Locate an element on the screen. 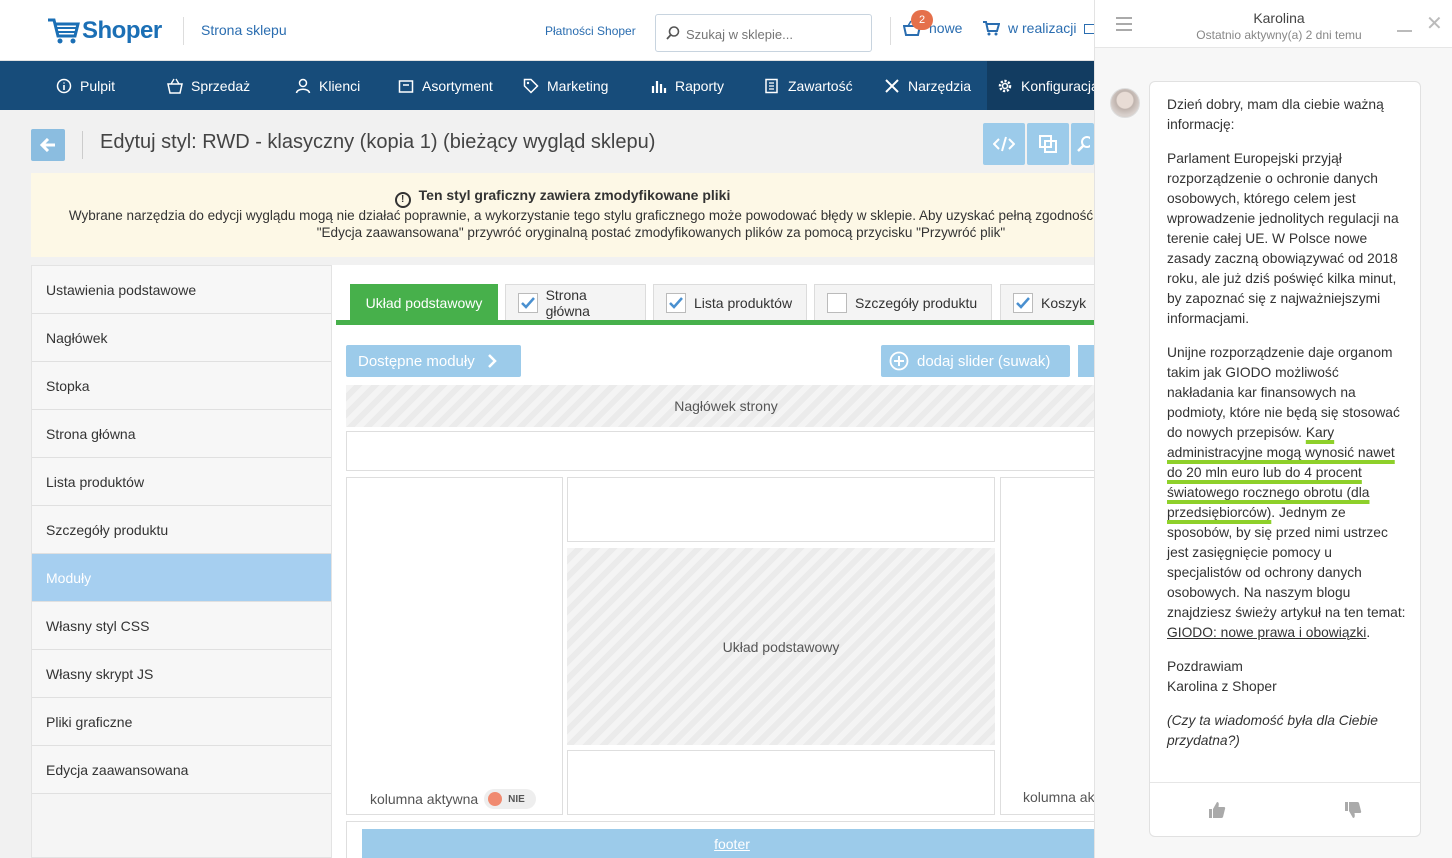 This screenshot has width=1452, height=858. tab-underline is located at coordinates (715, 322).